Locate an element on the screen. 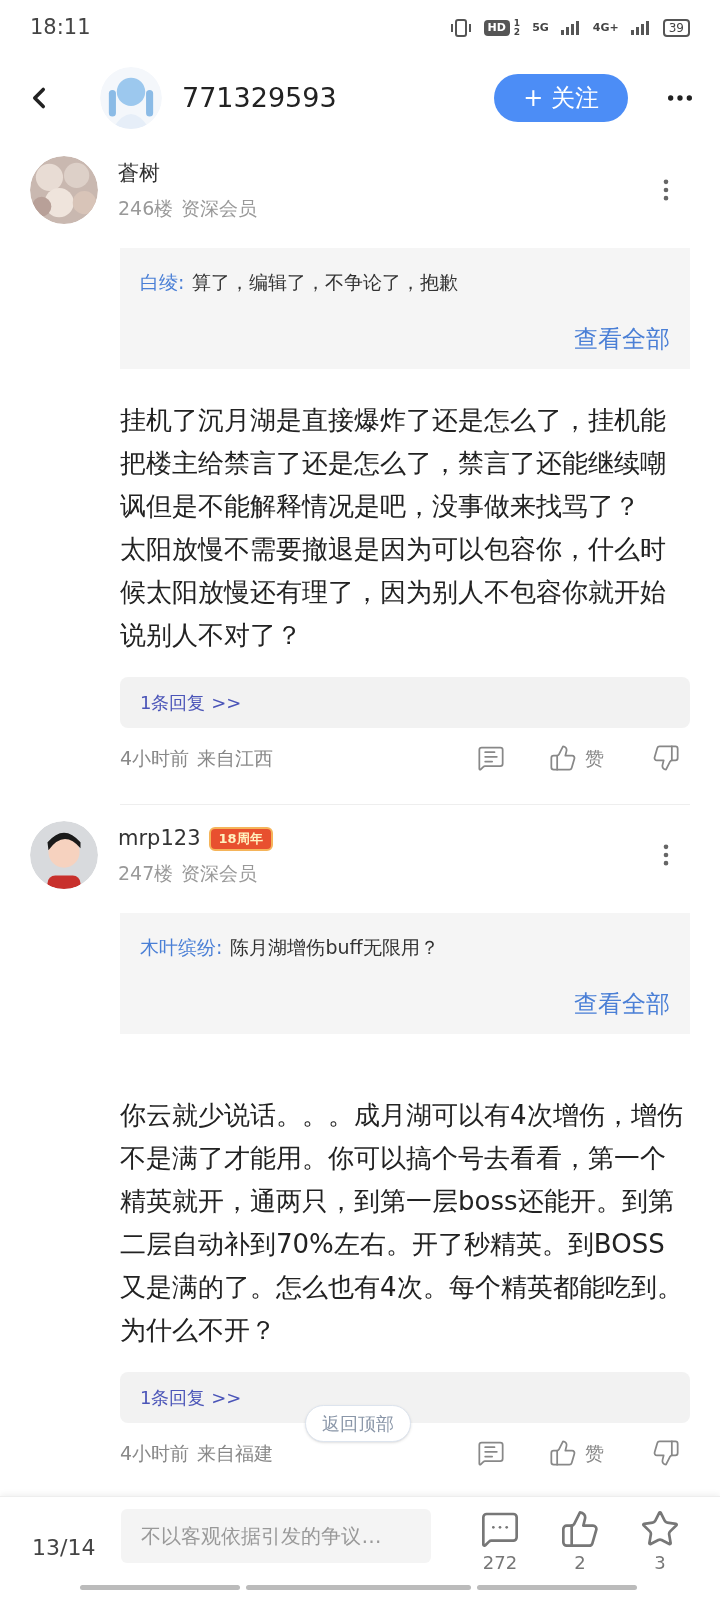 This screenshot has height=1600, width=720. quote-text: 算了，编辑了，不争论了，抱歉 is located at coordinates (325, 282).